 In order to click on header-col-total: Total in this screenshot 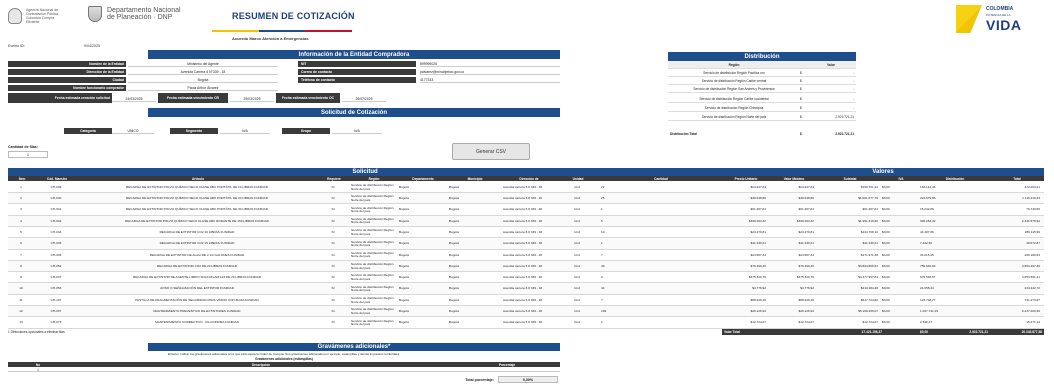, I will do `click(1017, 178)`.